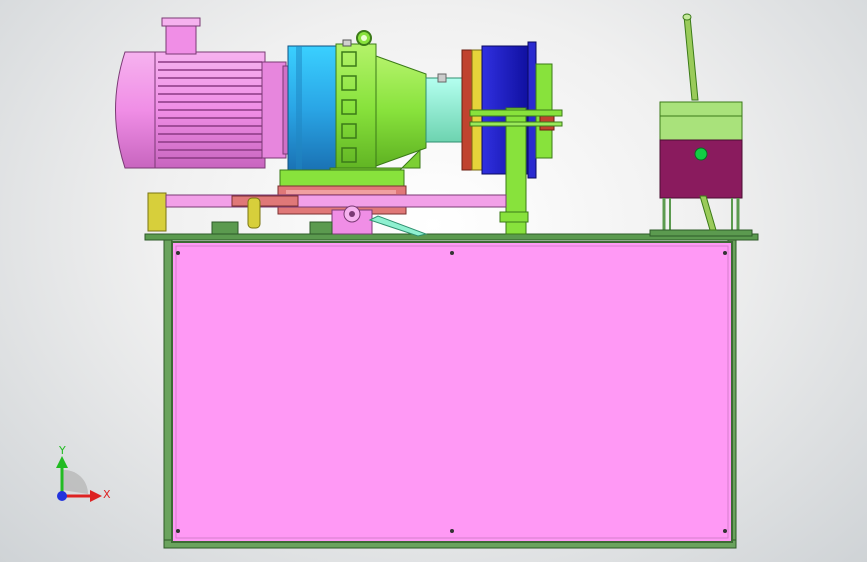  What do you see at coordinates (181, 36) in the screenshot?
I see `motor-terminal-box` at bounding box center [181, 36].